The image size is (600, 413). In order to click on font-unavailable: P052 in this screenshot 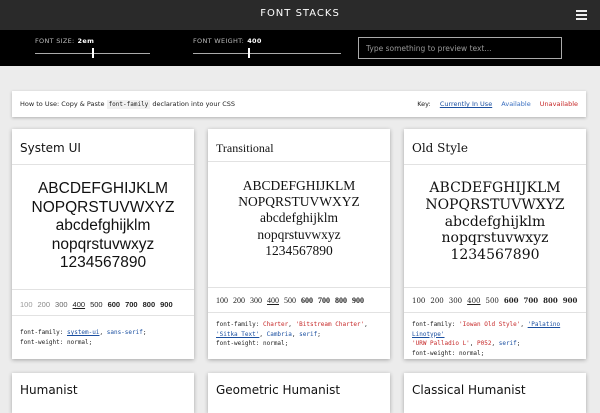, I will do `click(484, 343)`.